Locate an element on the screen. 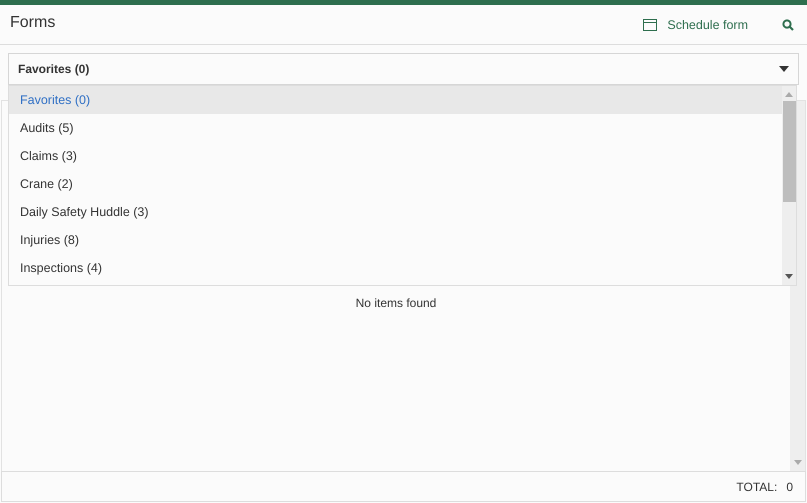 This screenshot has height=503, width=807. dropdown-option: Inspections (4) is located at coordinates (395, 268).